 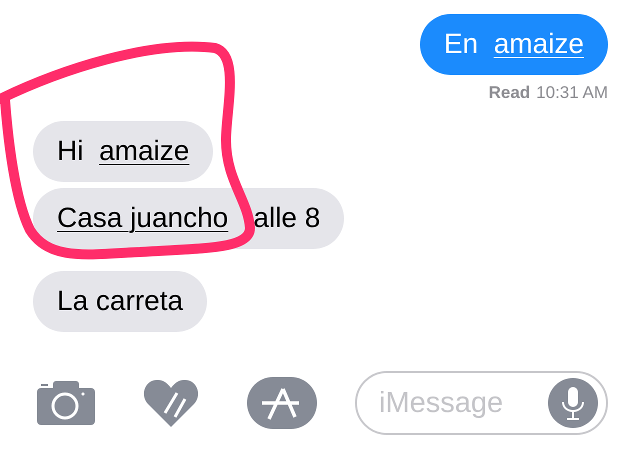 I want to click on read-time: 10:31 AM, so click(x=572, y=93).